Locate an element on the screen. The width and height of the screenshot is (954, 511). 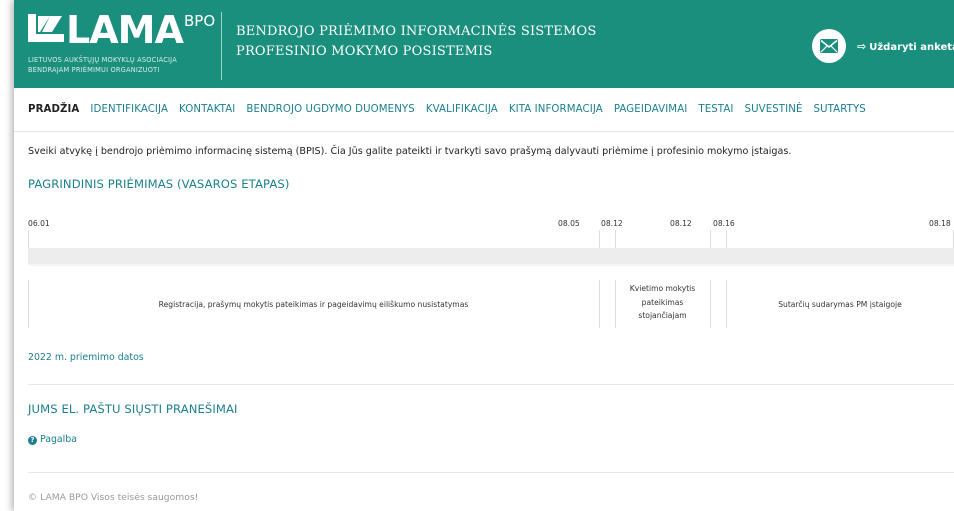
help-link: ? Pagalba is located at coordinates (52, 439).